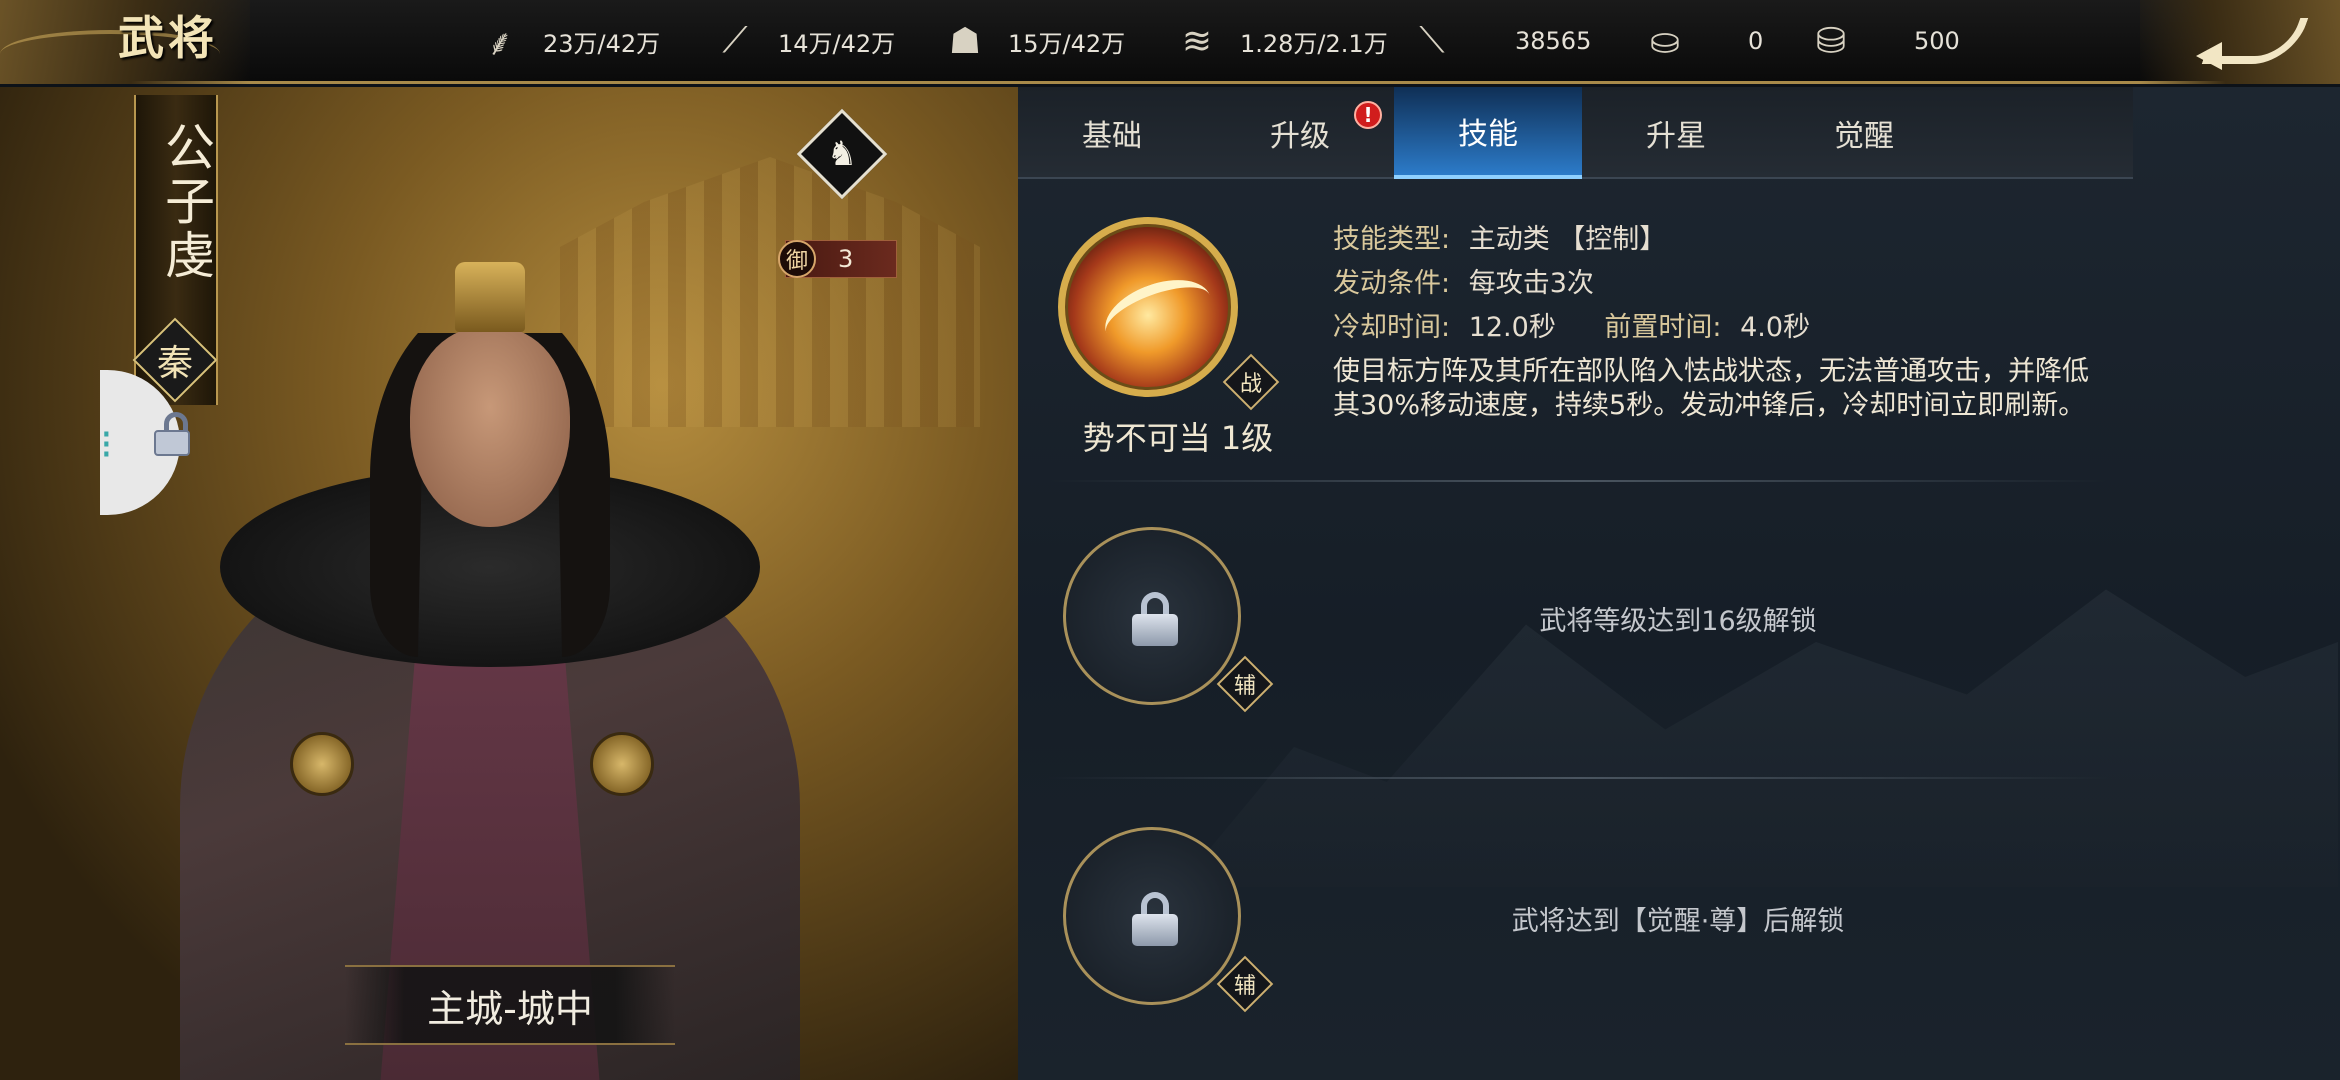 The image size is (2340, 1080). What do you see at coordinates (1178, 438) in the screenshot?
I see `skill-name-level: 势不可当 1级` at bounding box center [1178, 438].